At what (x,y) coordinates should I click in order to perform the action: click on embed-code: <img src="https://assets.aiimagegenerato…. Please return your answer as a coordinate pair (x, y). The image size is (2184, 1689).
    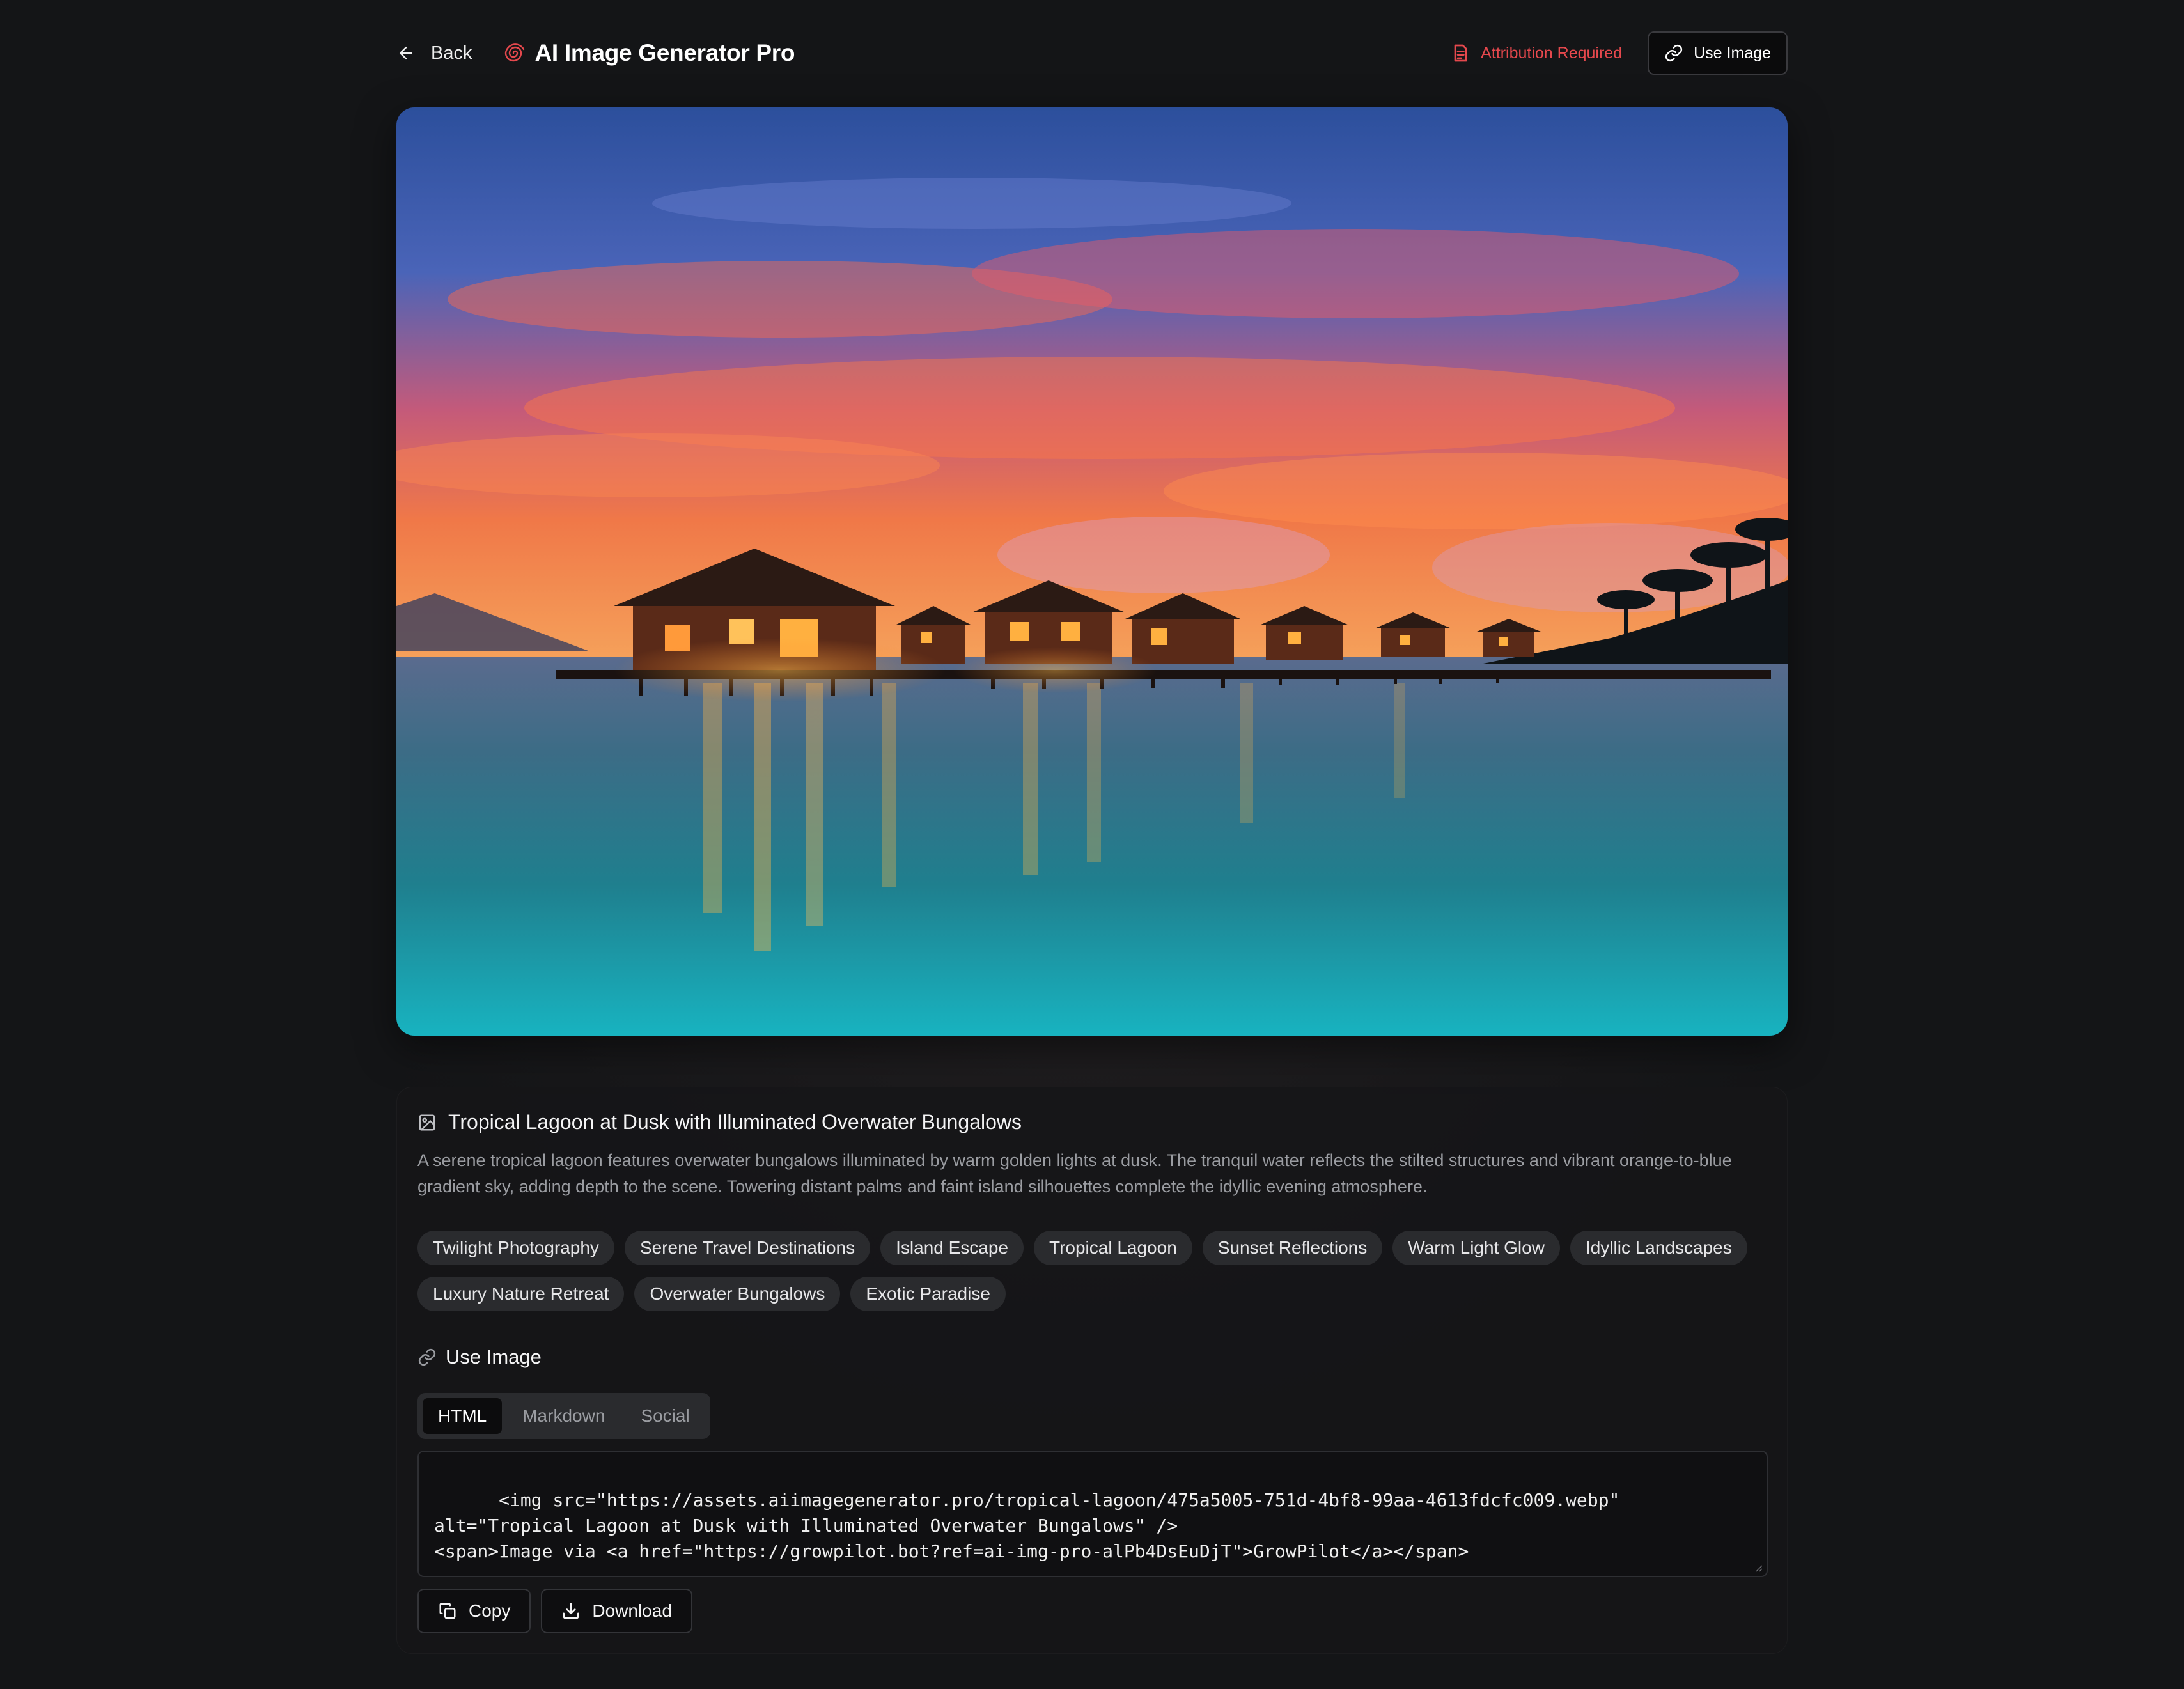
    Looking at the image, I should click on (1027, 1526).